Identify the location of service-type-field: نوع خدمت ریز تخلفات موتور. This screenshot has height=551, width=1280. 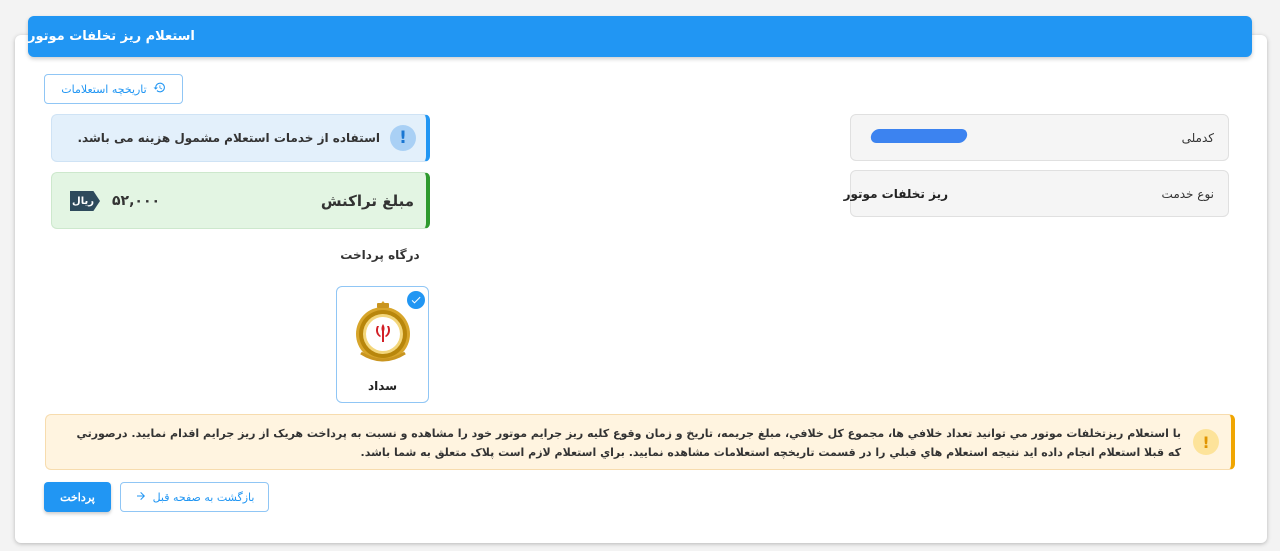
(1036, 193).